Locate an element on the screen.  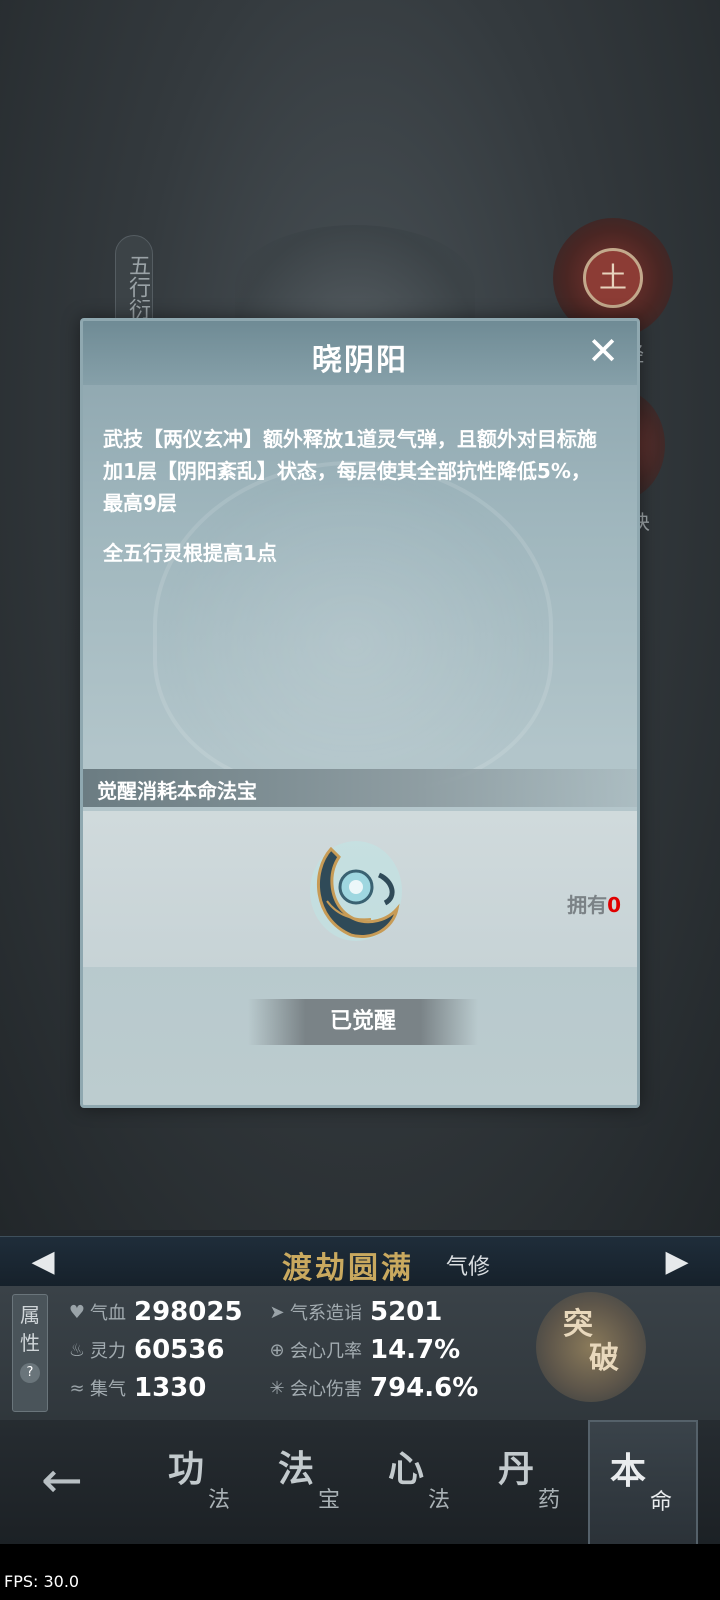
arrow-right-icon: ▶ is located at coordinates (677, 1261).